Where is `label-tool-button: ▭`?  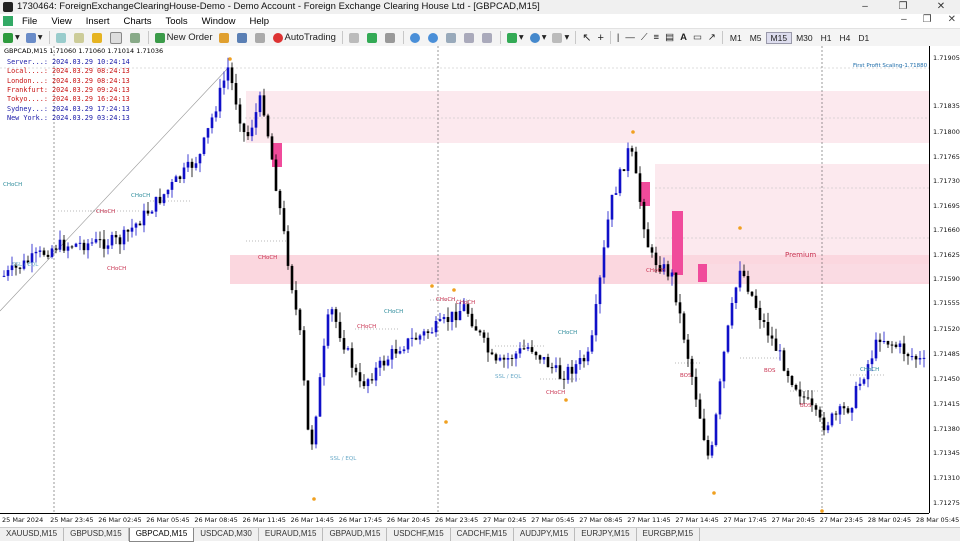 label-tool-button: ▭ is located at coordinates (697, 37).